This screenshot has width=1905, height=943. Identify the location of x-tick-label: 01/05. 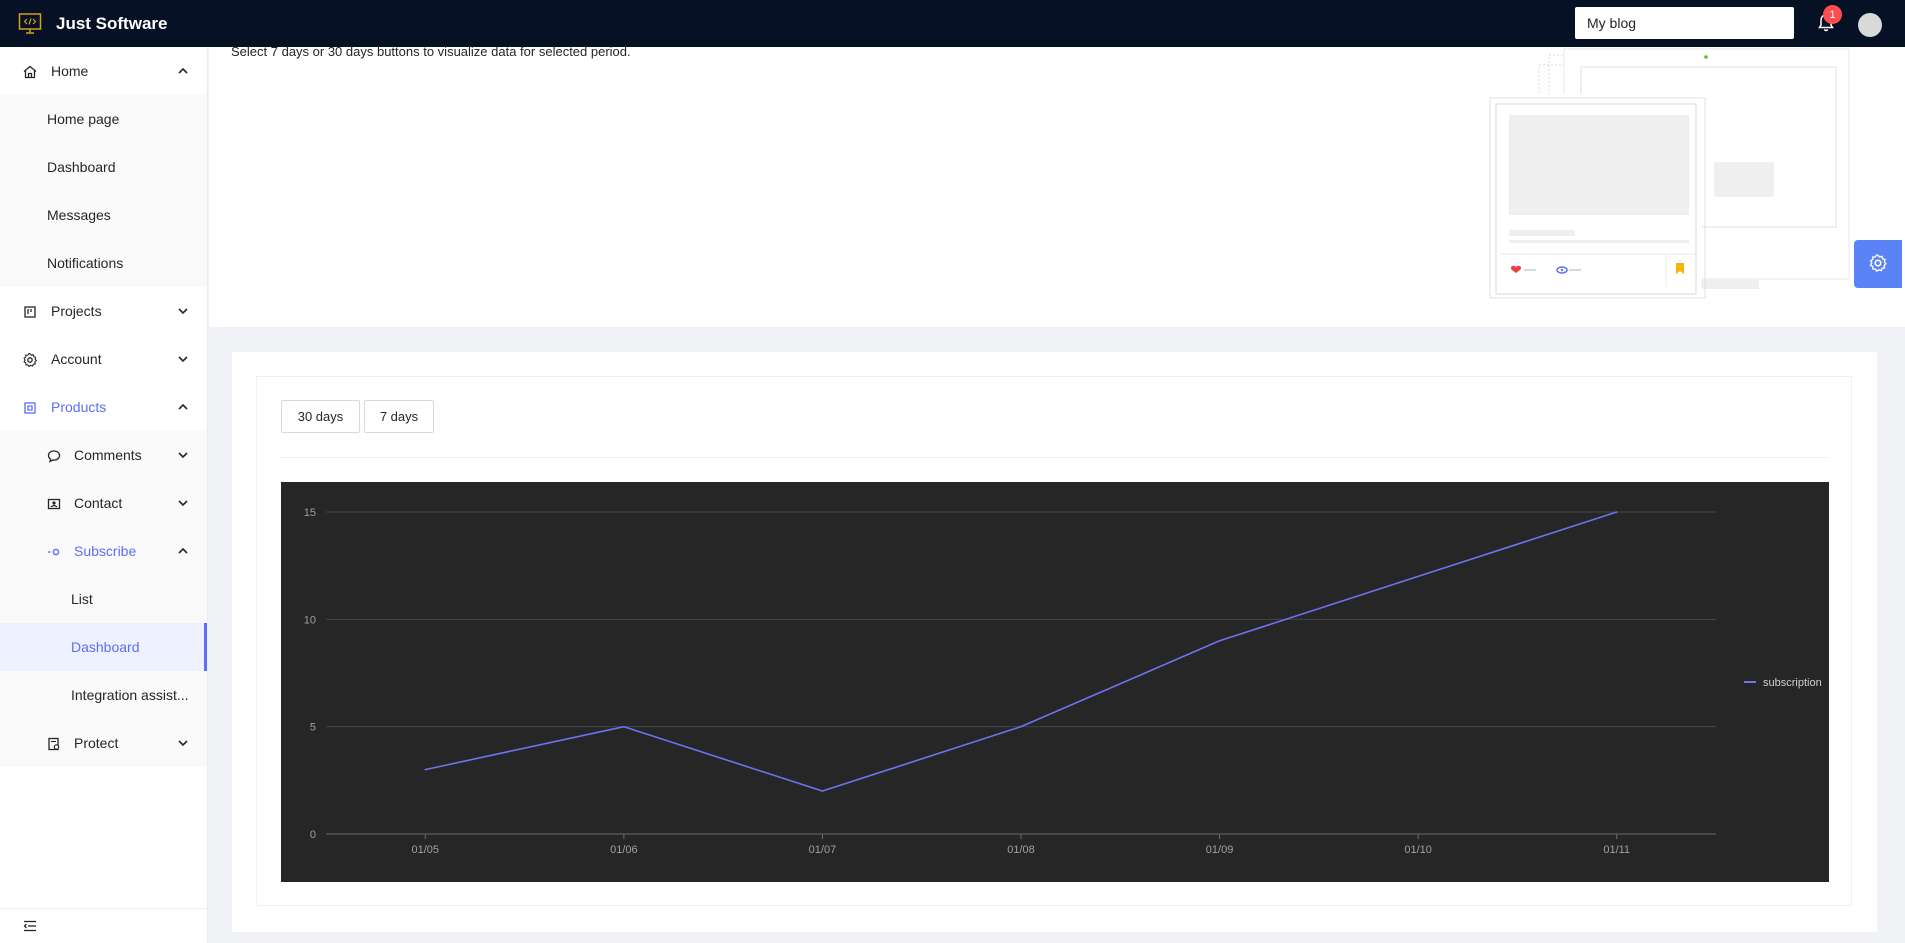
(426, 850).